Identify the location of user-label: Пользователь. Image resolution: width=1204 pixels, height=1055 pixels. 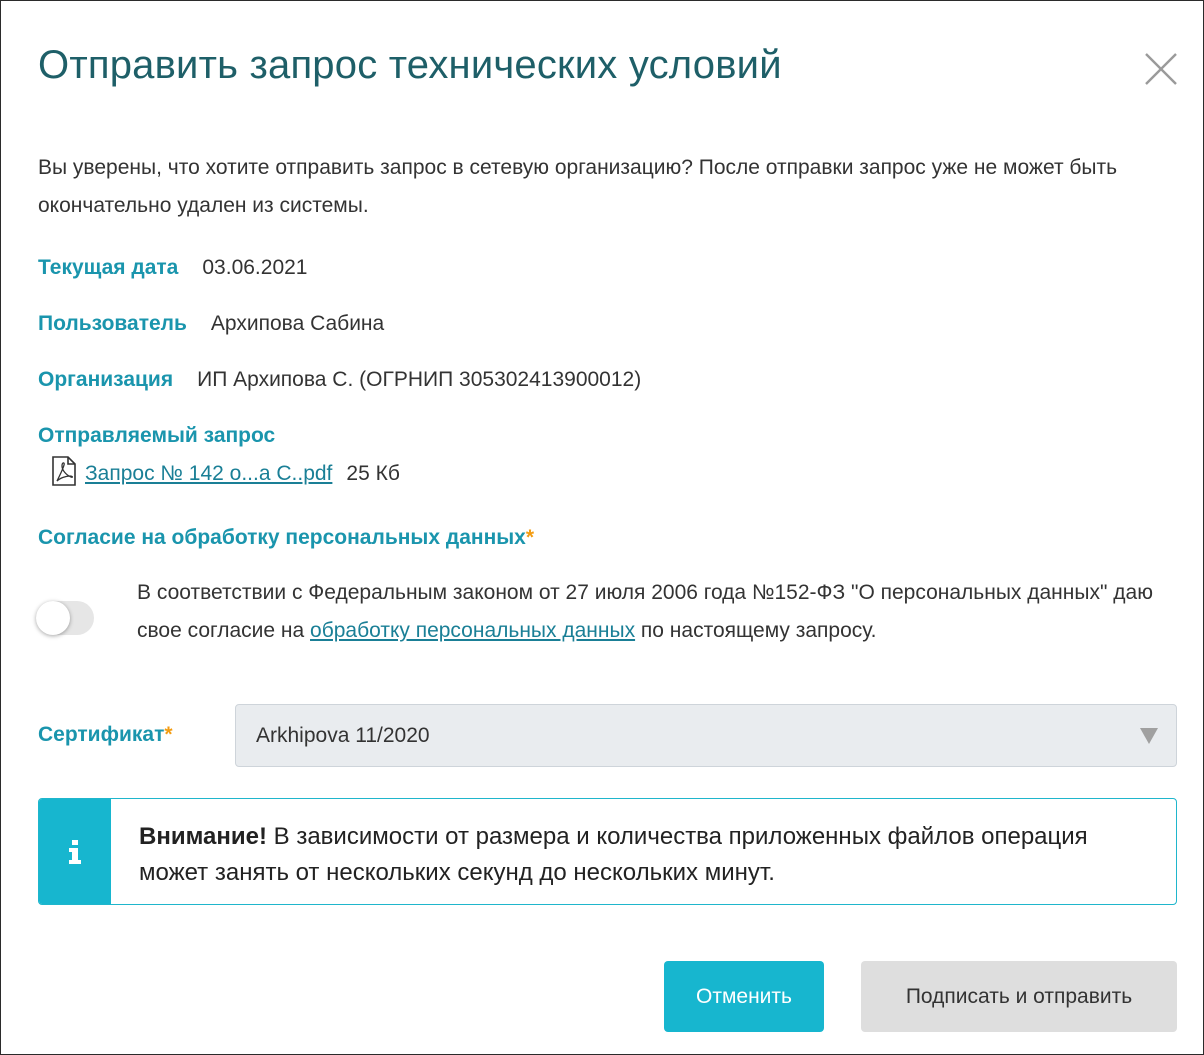
(112, 323).